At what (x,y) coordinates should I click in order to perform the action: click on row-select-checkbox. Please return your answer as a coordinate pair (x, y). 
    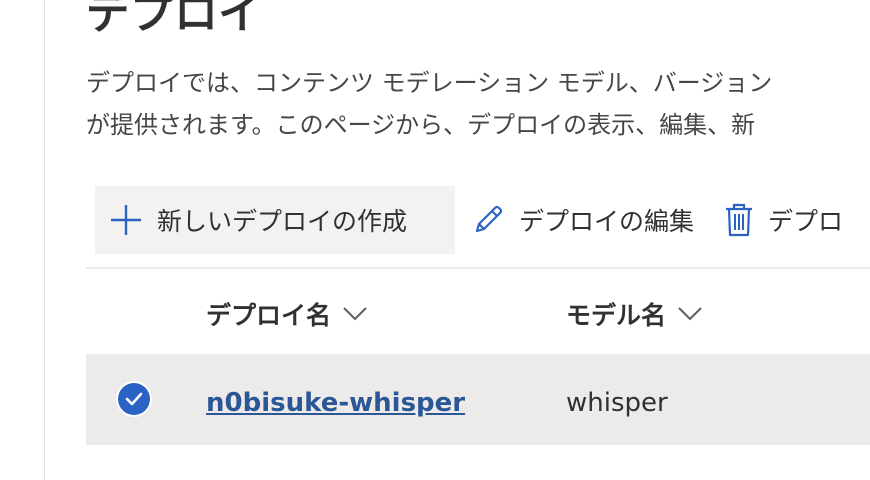
    Looking at the image, I should click on (134, 399).